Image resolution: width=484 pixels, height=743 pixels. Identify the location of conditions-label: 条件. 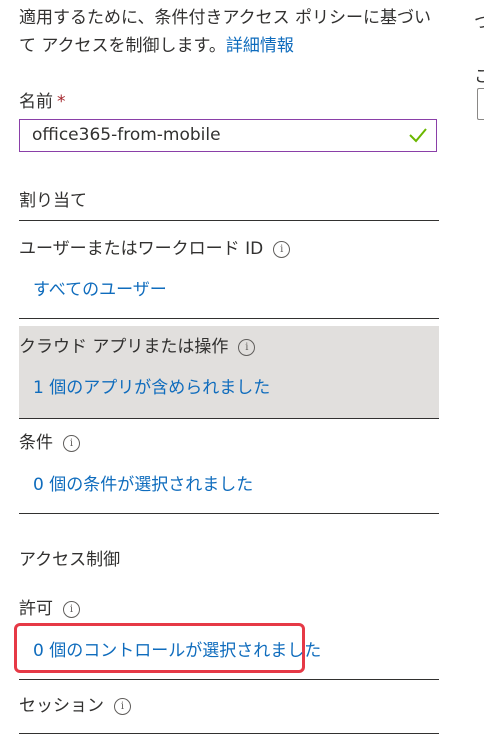
(36, 443).